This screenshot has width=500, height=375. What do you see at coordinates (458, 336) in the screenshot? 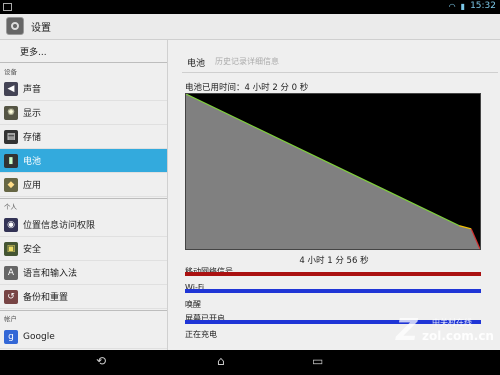
I see `watermark-line2: zol.com.cn` at bounding box center [458, 336].